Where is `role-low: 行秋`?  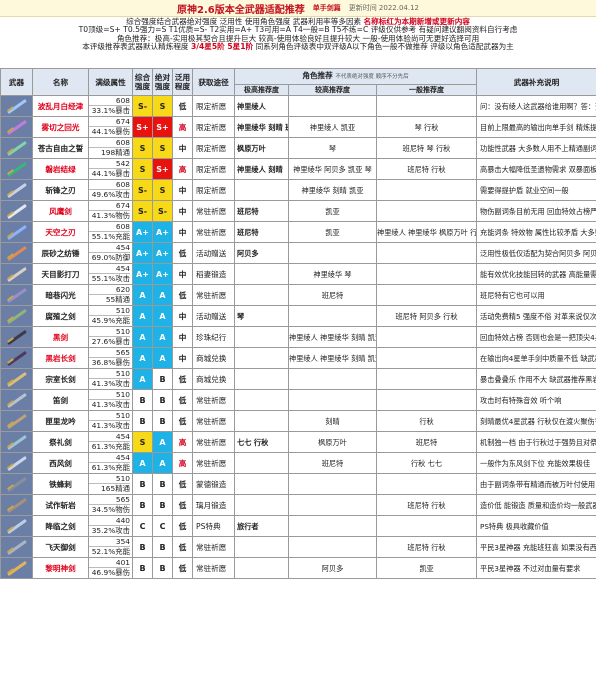
role-low: 行秋 is located at coordinates (426, 421).